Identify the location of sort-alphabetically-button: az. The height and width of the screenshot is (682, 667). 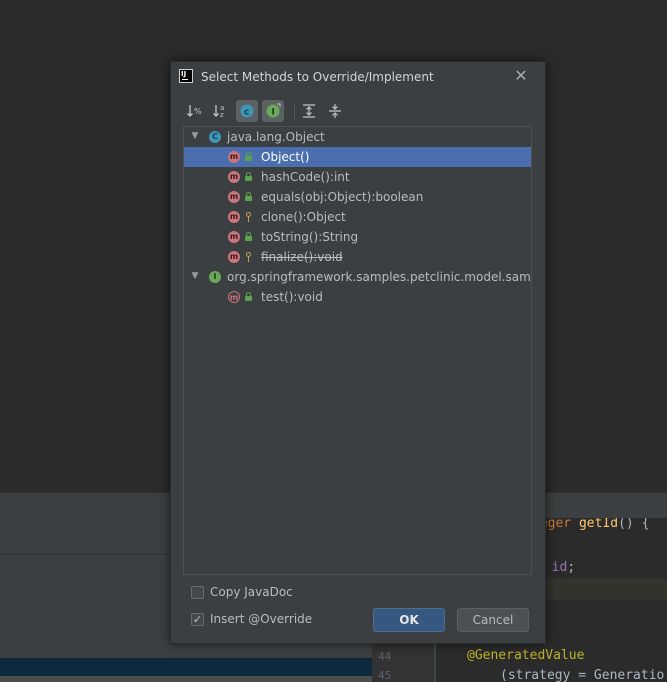
(221, 111).